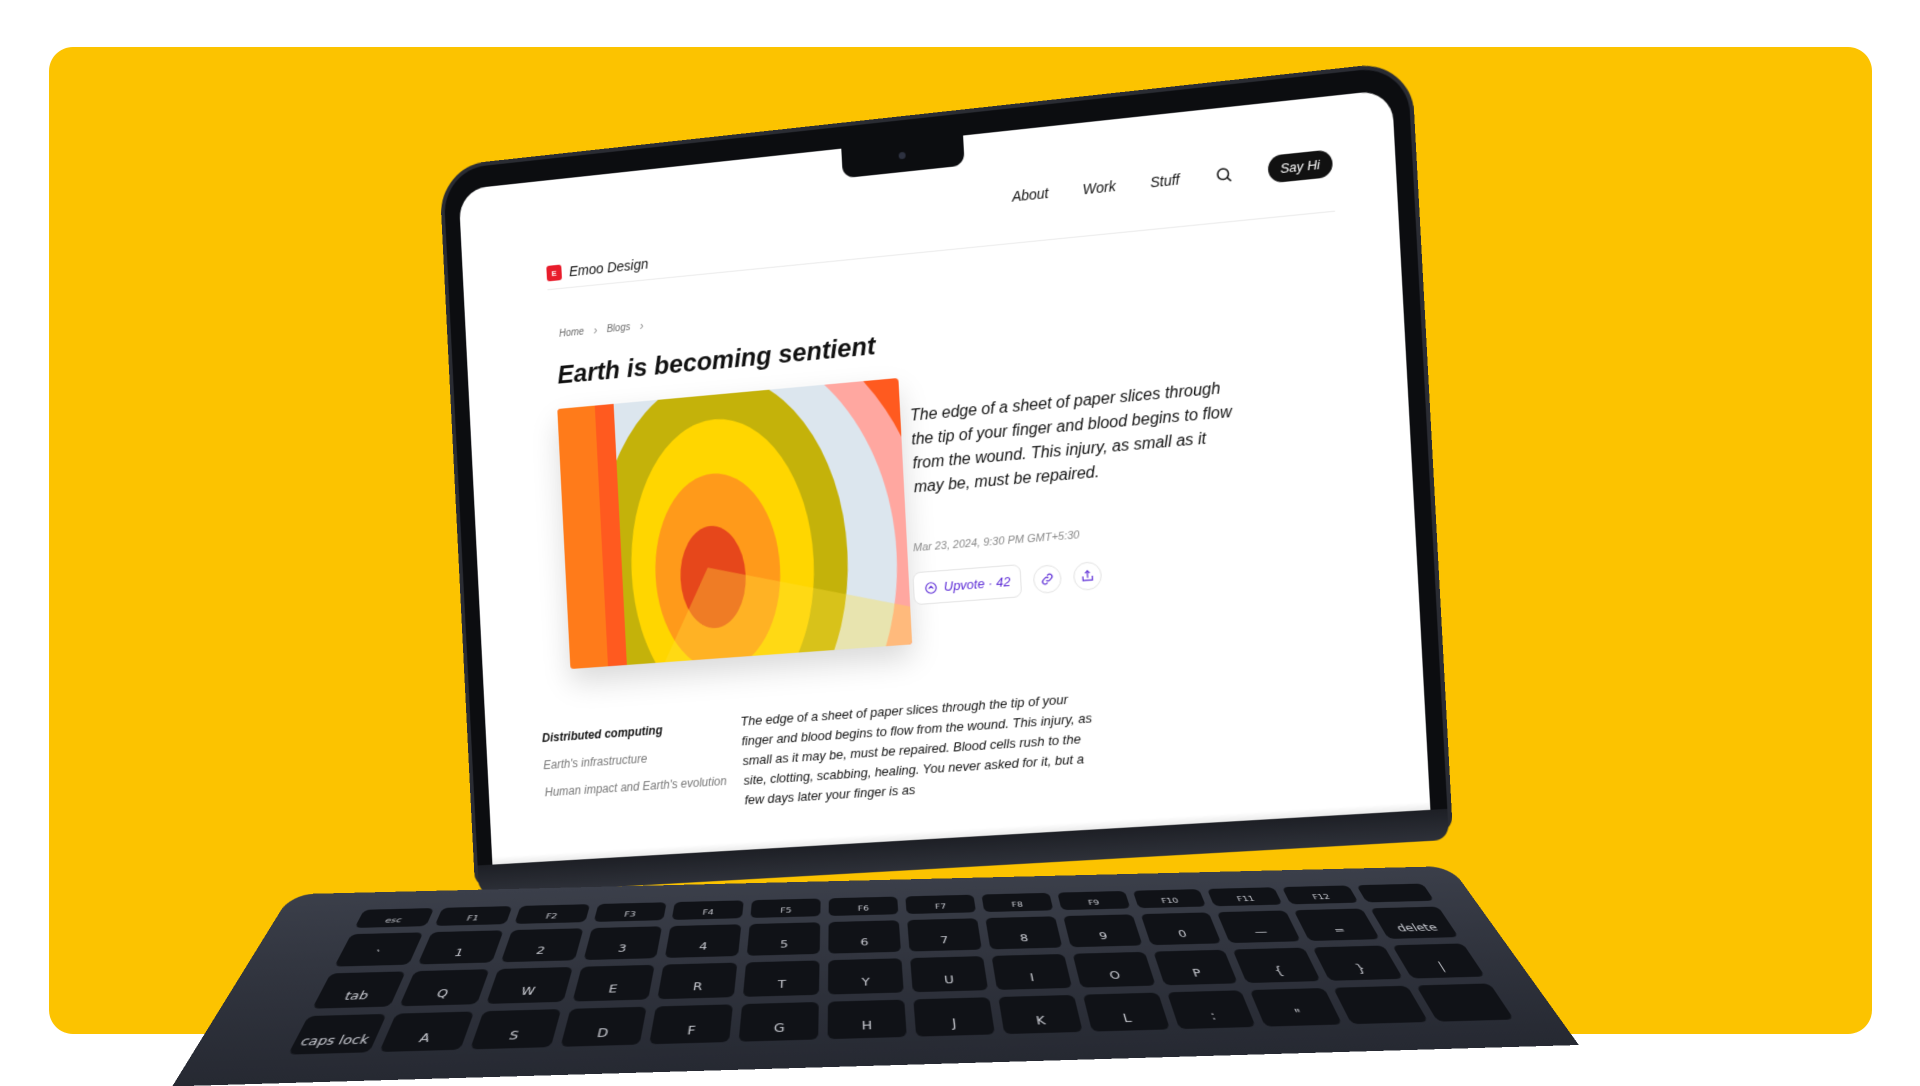  Describe the element at coordinates (638, 759) in the screenshot. I see `toc-item: Earth's infrastructure` at that location.